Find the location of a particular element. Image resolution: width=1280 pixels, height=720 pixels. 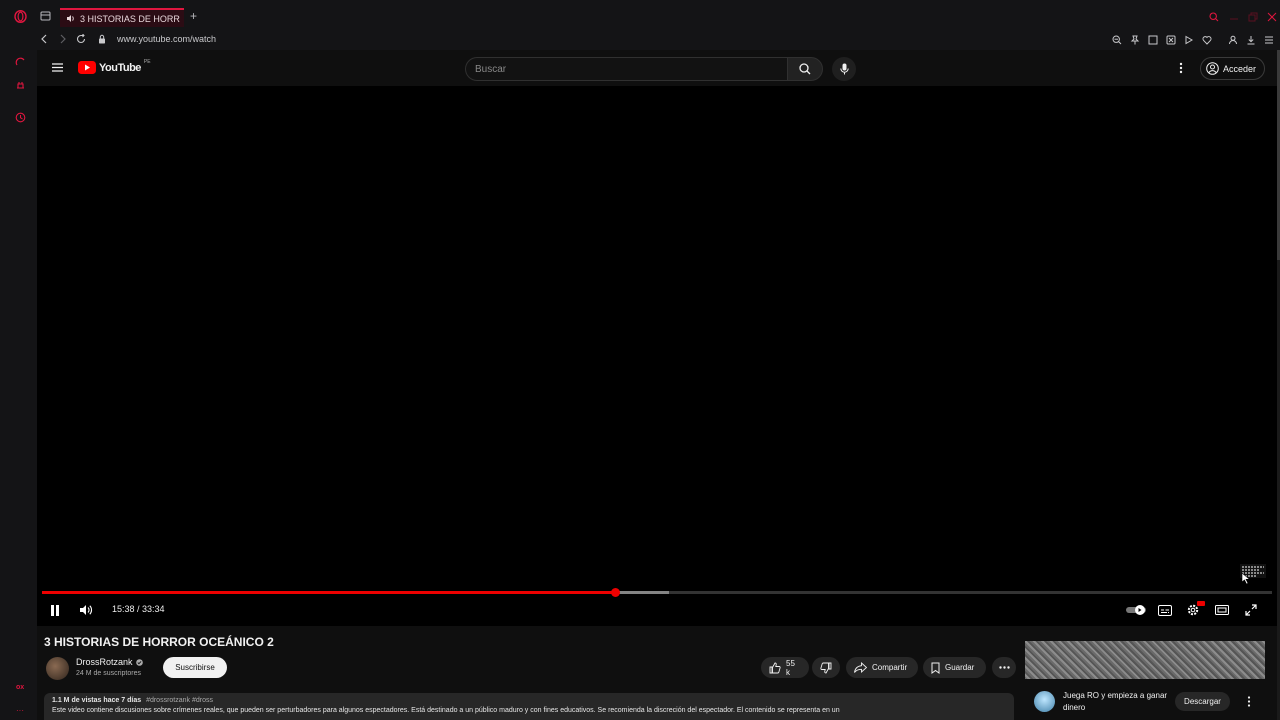

browser-sidebar: ox ··· is located at coordinates (18, 385).